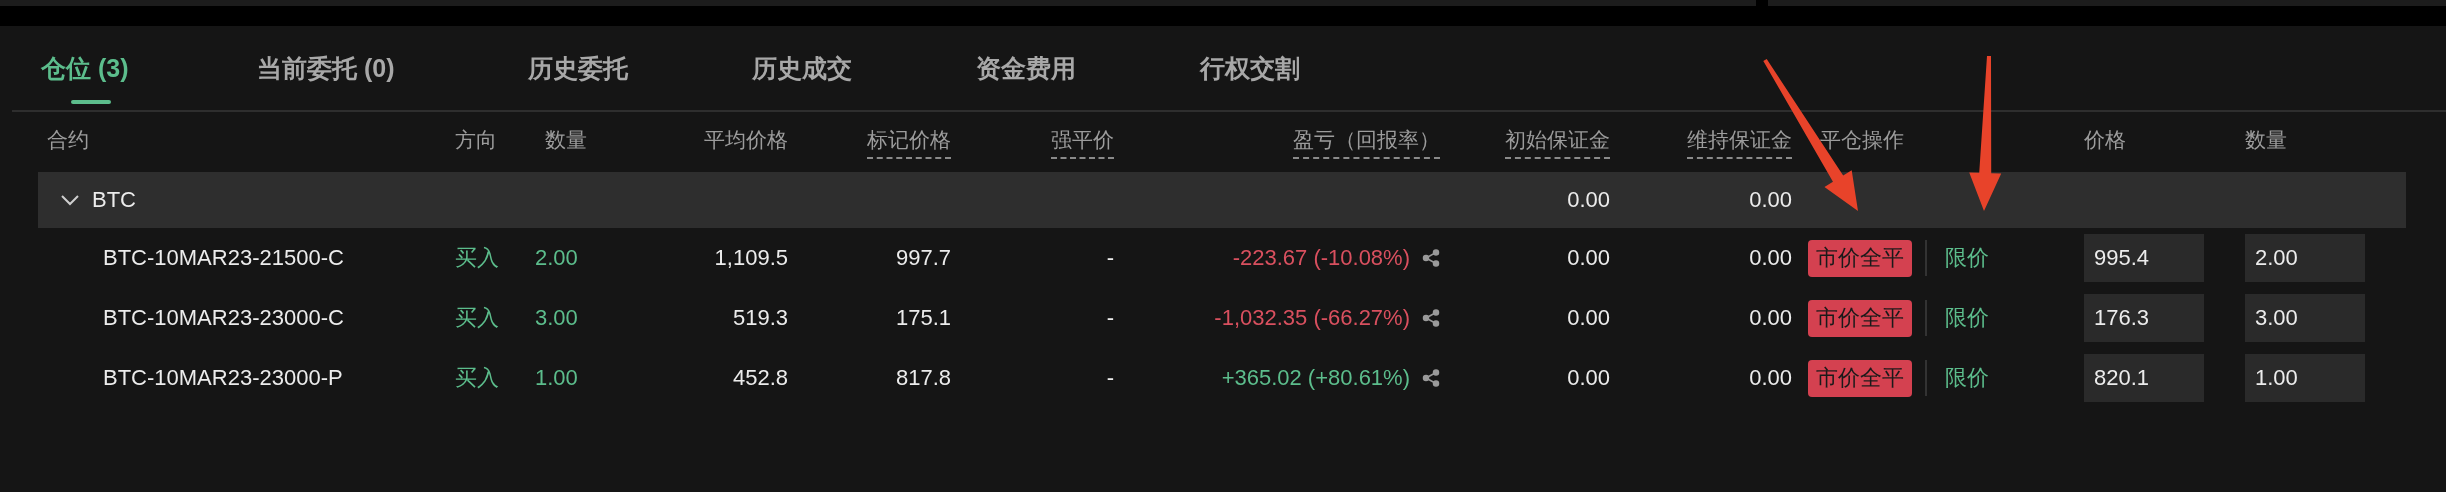  Describe the element at coordinates (2305, 318) in the screenshot. I see `quantity-field: 3.00` at that location.